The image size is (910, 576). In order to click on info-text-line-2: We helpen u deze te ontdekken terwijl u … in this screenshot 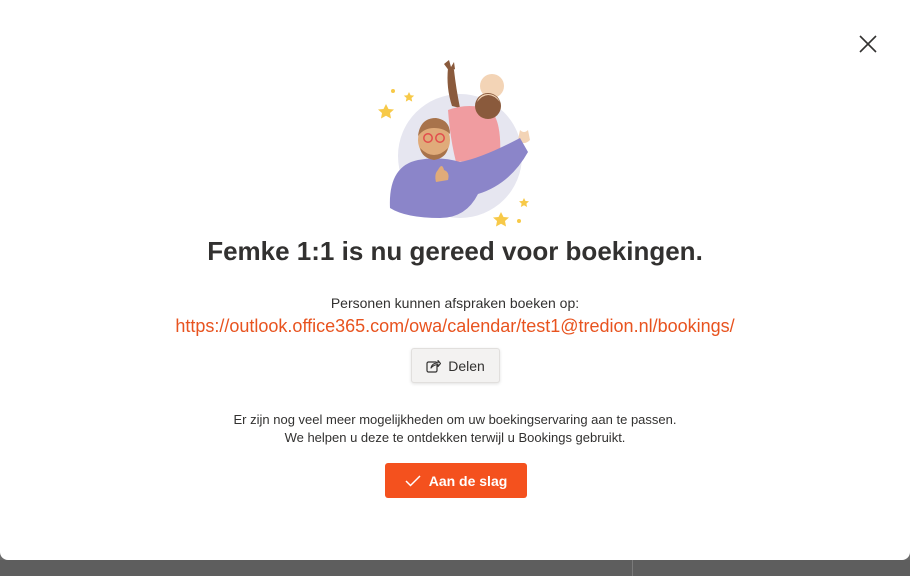, I will do `click(455, 437)`.